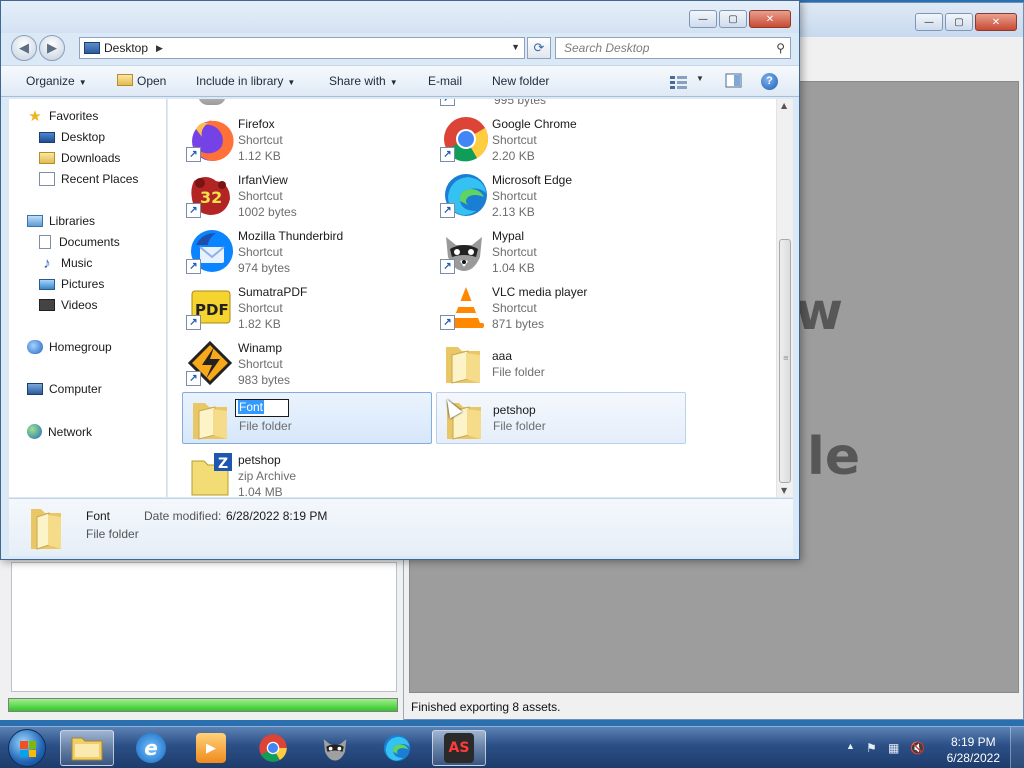 The image size is (1024, 768). Describe the element at coordinates (850, 746) in the screenshot. I see `show-hidden-icons-icon: ▲` at that location.